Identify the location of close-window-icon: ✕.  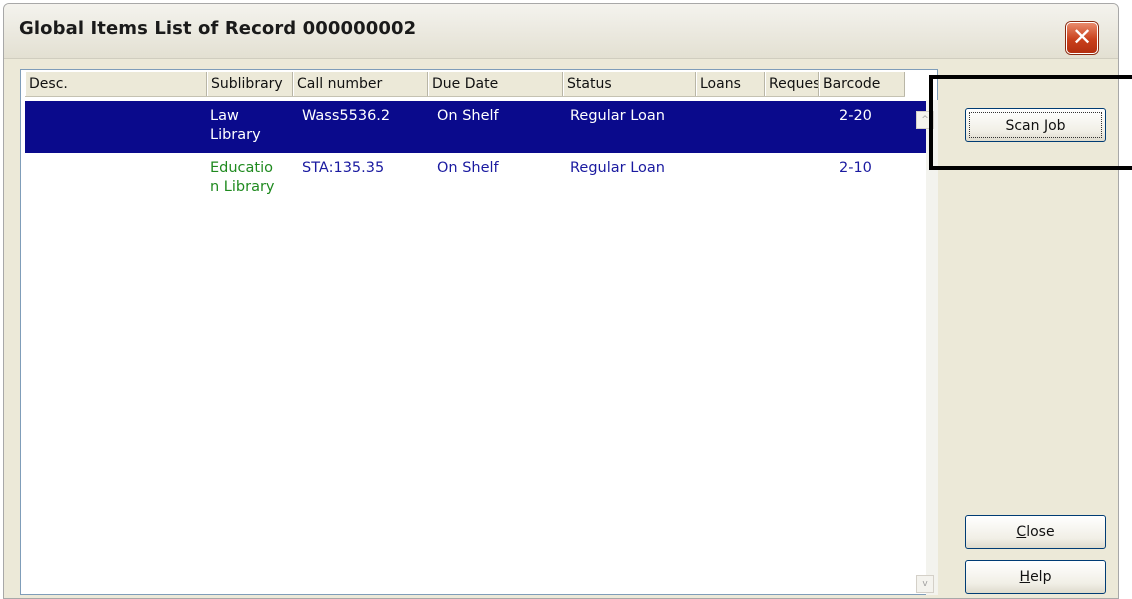
(1082, 38).